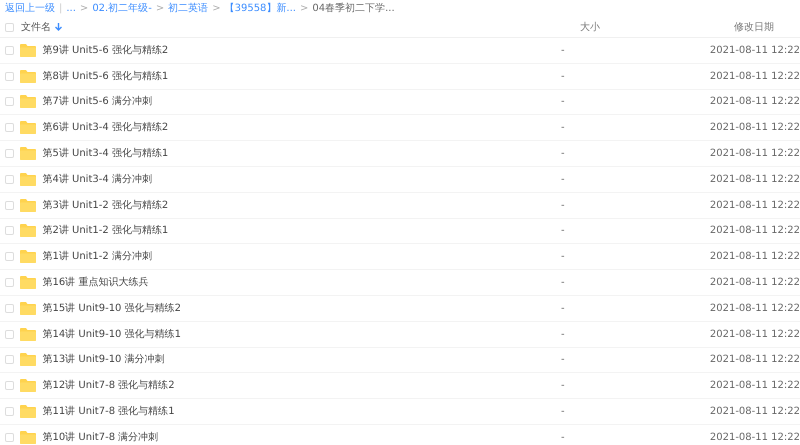 The image size is (800, 445). Describe the element at coordinates (105, 50) in the screenshot. I see `folder-name: 第9讲 Unit5-6 强化与精练2` at that location.